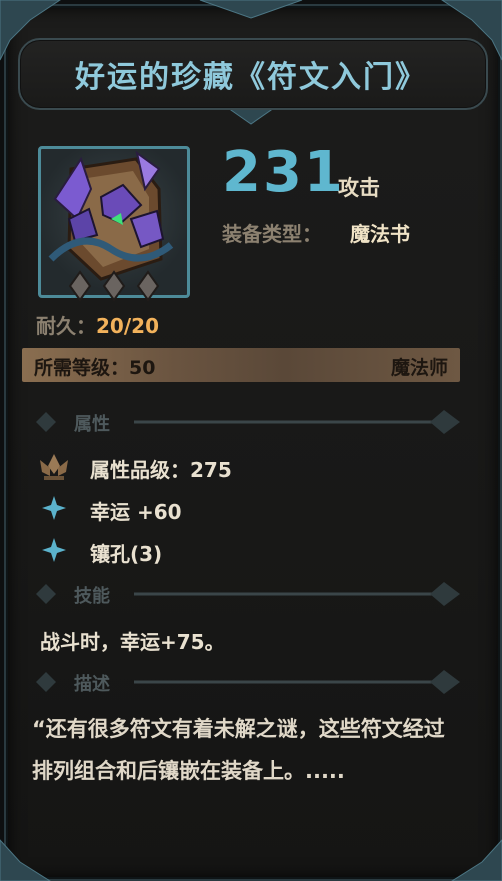 The image size is (502, 881). Describe the element at coordinates (126, 554) in the screenshot. I see `attribute-sockets: 镶孔(3)` at that location.